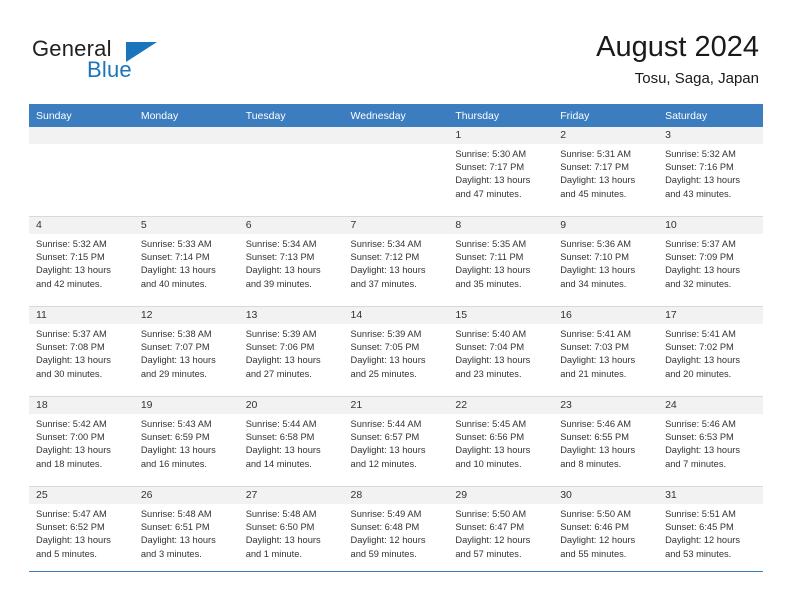 This screenshot has width=792, height=612. Describe the element at coordinates (396, 225) in the screenshot. I see `day-number: 7` at that location.